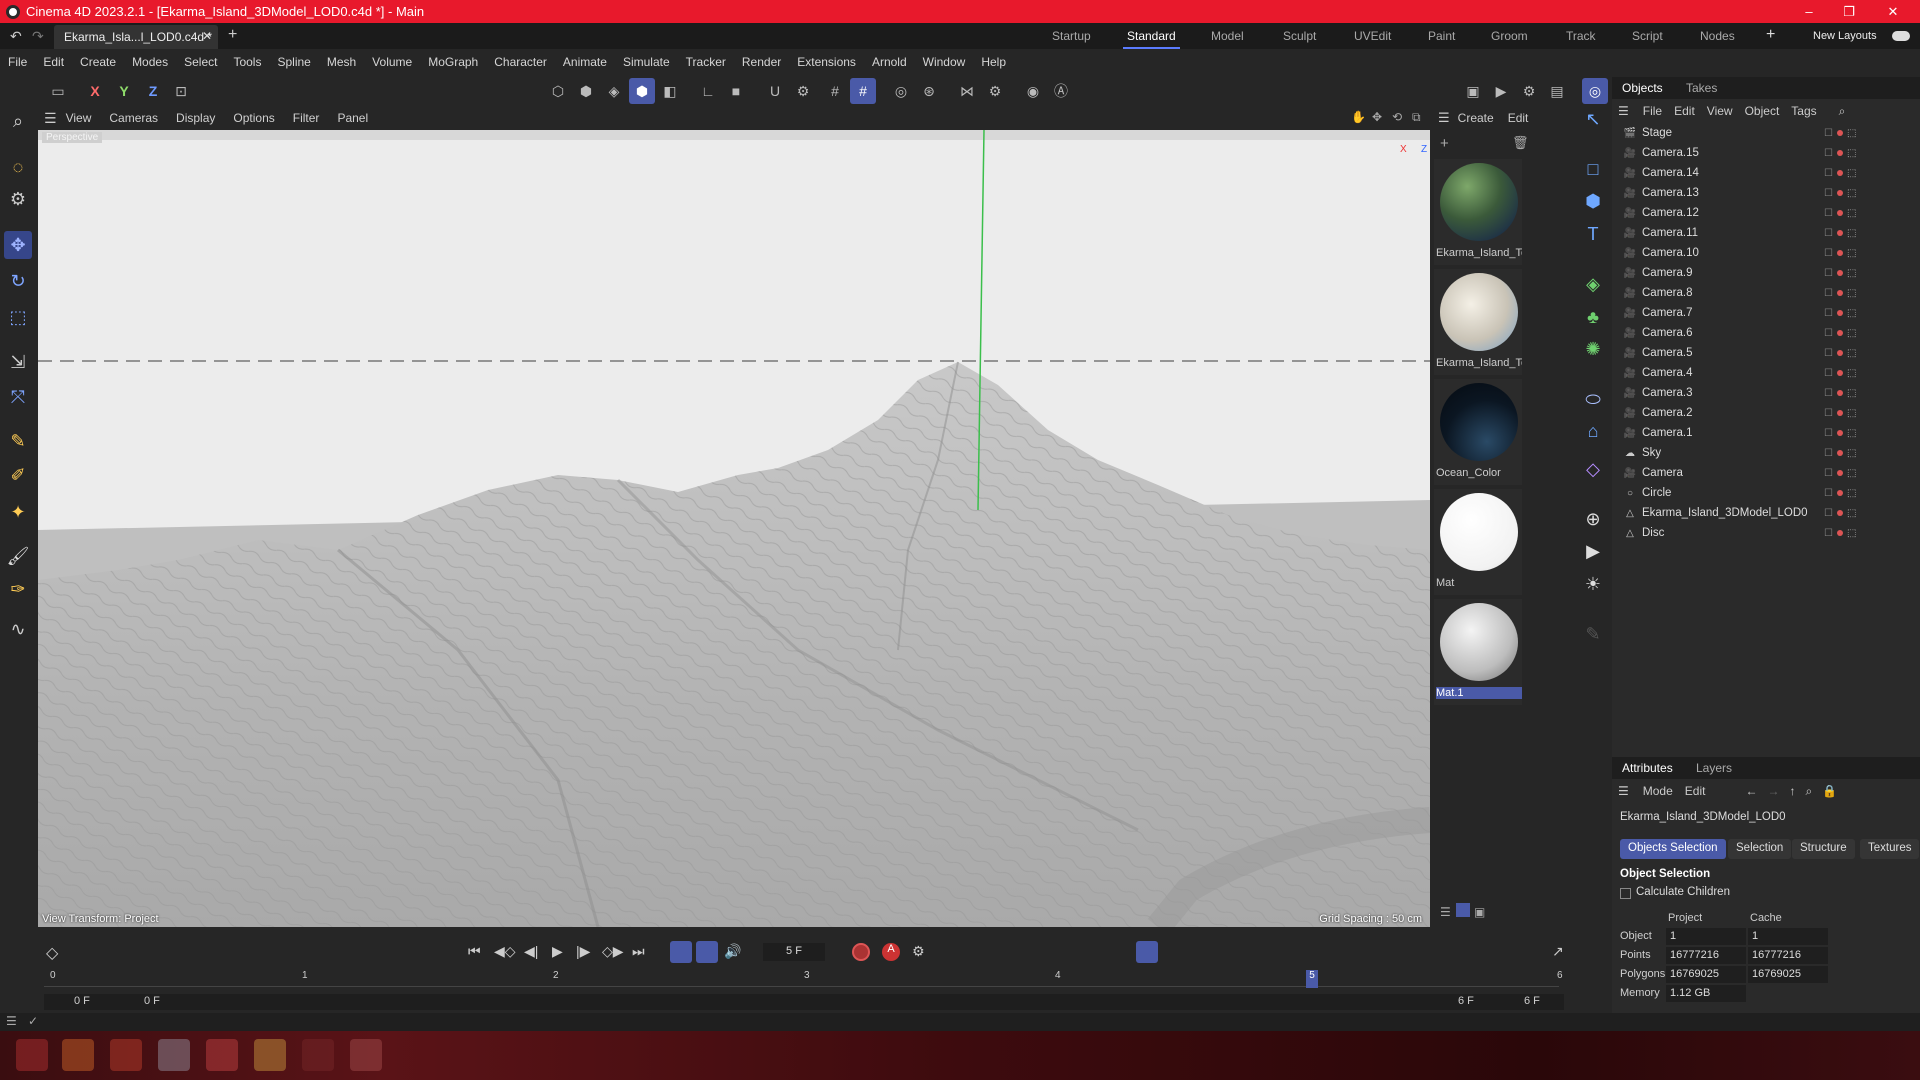 The image size is (1920, 1080). What do you see at coordinates (1151, 39) in the screenshot?
I see `layout-standard: Standard` at bounding box center [1151, 39].